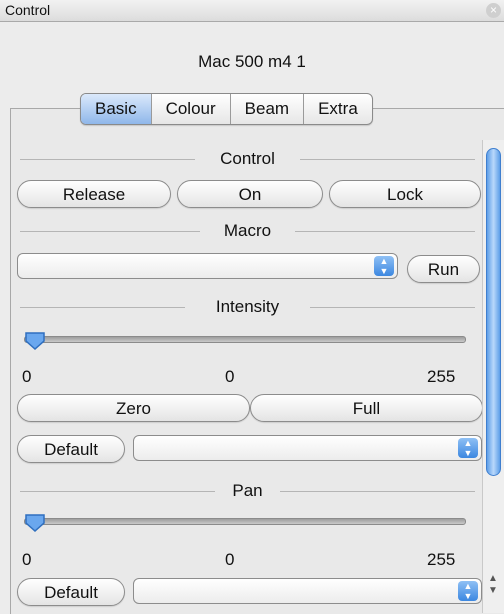 This screenshot has width=504, height=614. I want to click on scroll-thumb, so click(493, 312).